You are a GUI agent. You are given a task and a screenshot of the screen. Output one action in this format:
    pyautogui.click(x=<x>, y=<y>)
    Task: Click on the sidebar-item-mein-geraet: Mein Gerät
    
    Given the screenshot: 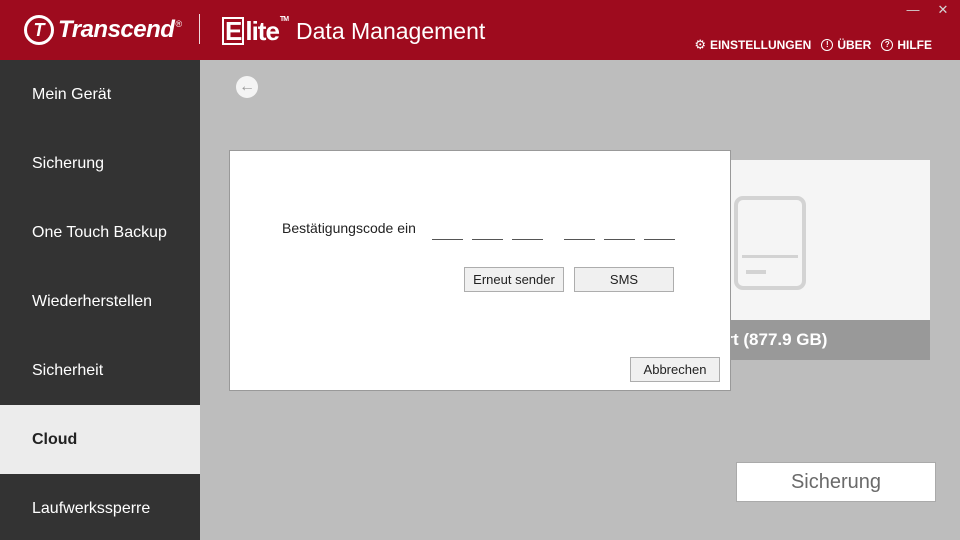 What is the action you would take?
    pyautogui.click(x=100, y=94)
    